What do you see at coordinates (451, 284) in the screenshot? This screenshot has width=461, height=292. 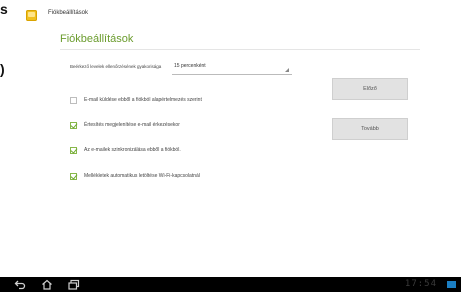 I see `signal-status-icon` at bounding box center [451, 284].